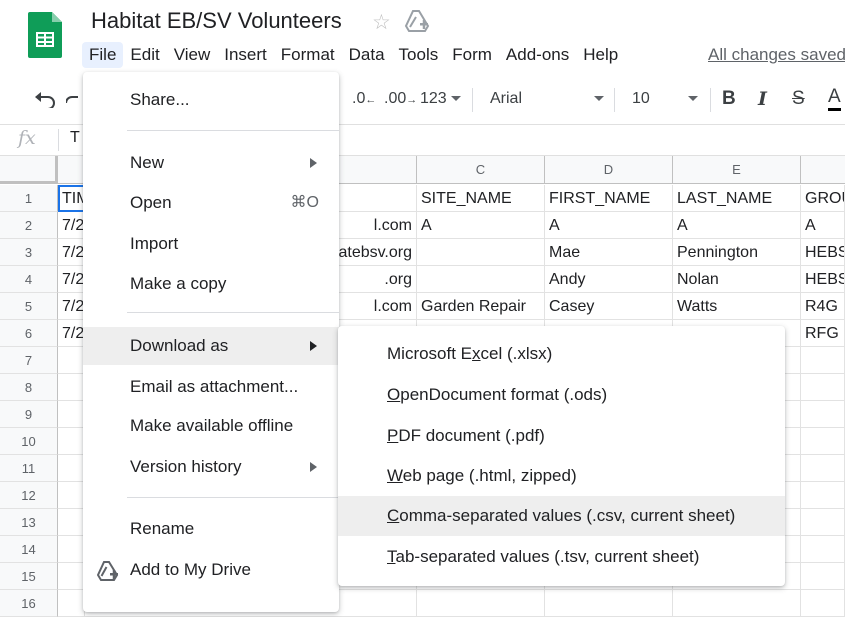 The image size is (845, 617). Describe the element at coordinates (762, 99) in the screenshot. I see `italic-button: I` at that location.